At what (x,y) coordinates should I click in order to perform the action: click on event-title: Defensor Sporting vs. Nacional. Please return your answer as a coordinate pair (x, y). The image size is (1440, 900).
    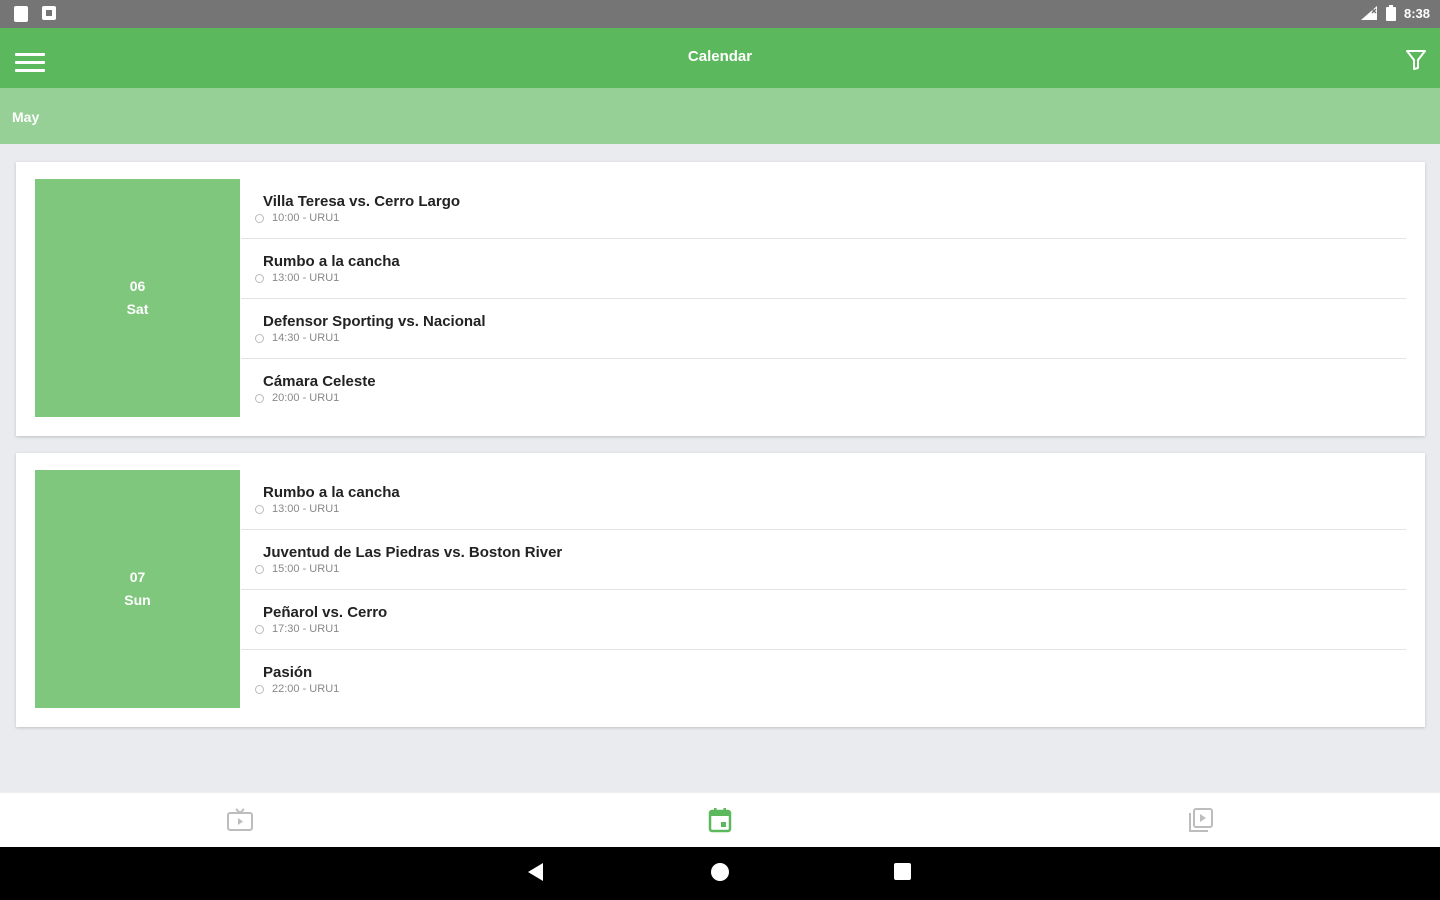
    Looking at the image, I should click on (374, 321).